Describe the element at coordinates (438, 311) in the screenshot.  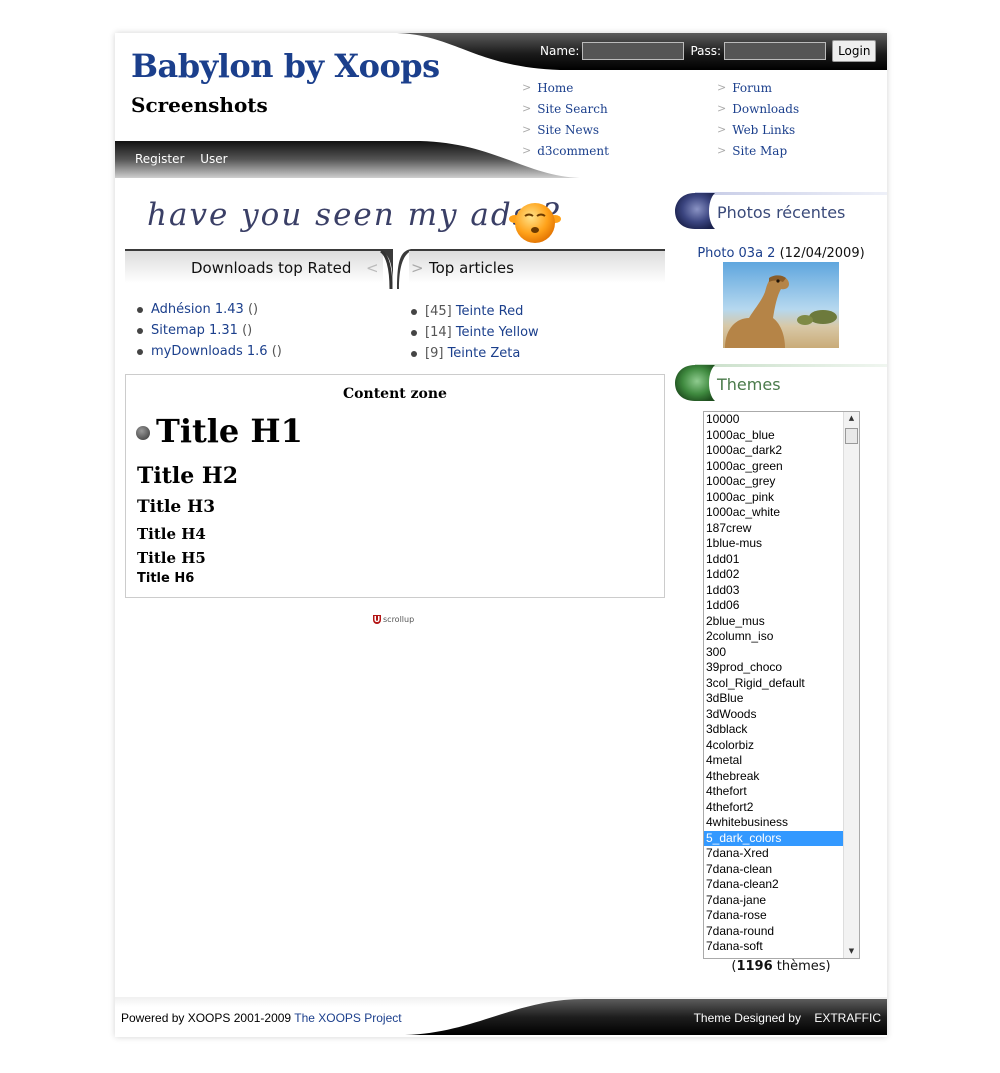
I see `article-hits: [45]` at that location.